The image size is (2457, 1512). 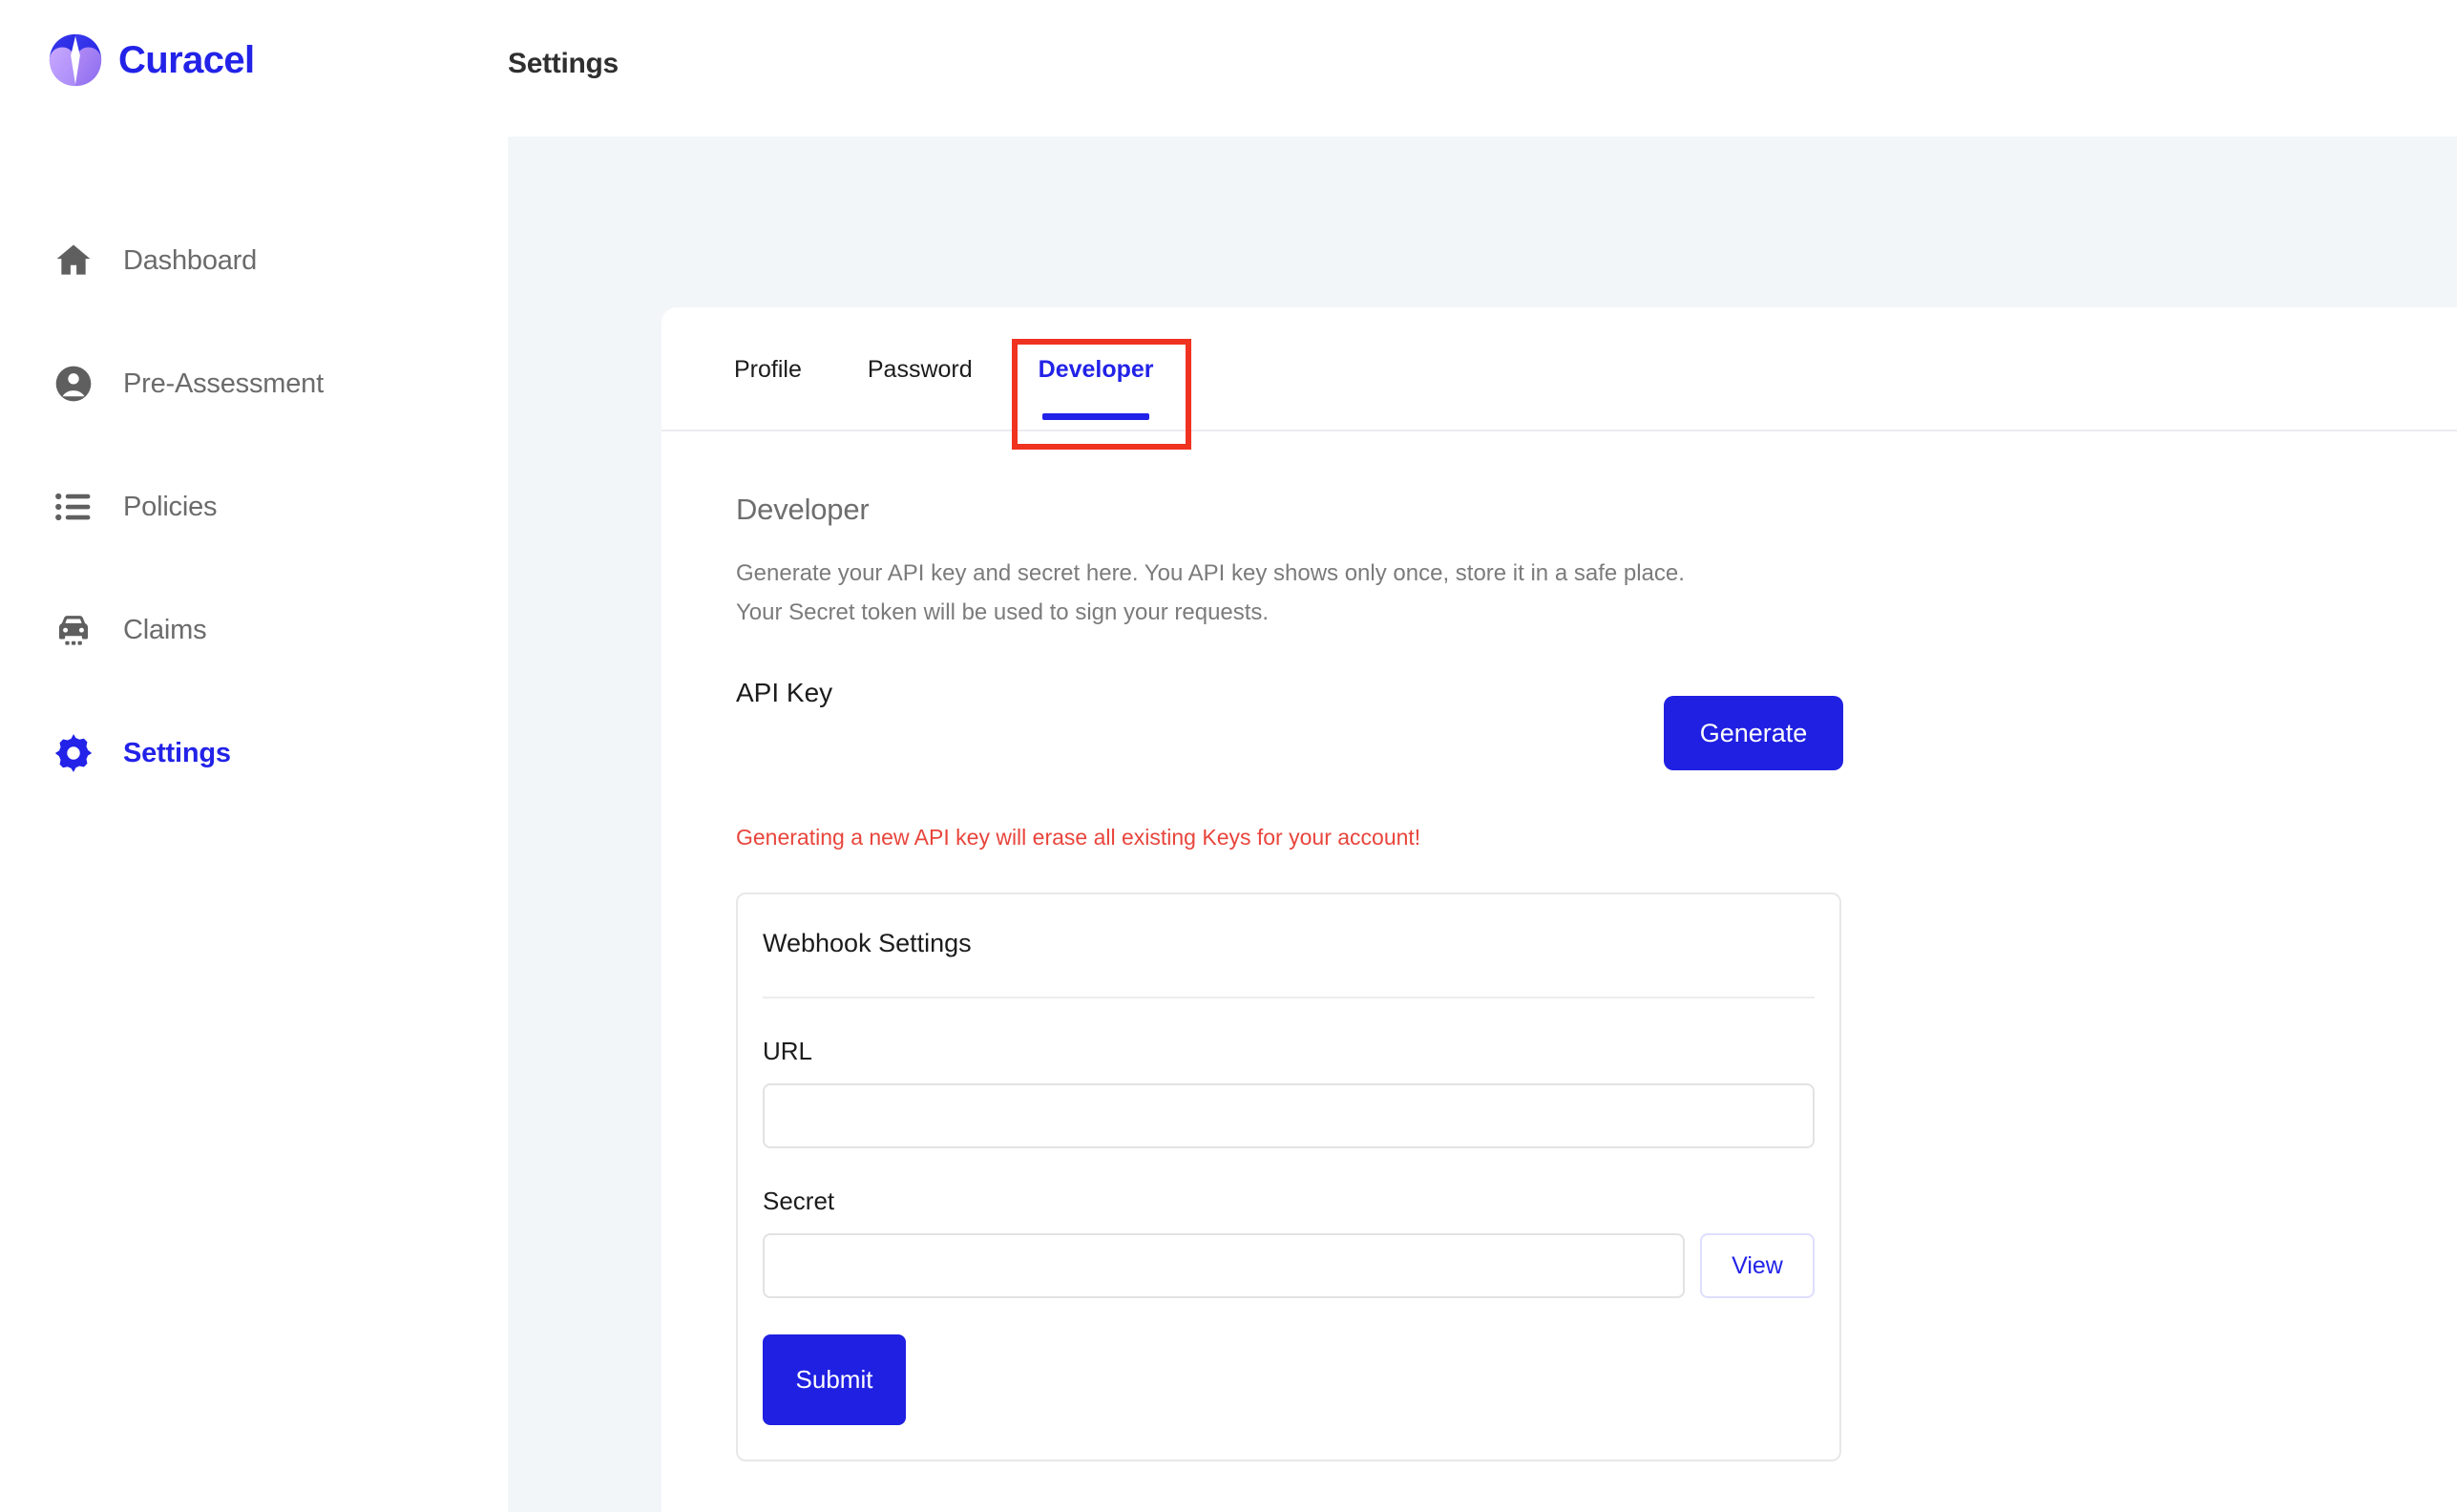 What do you see at coordinates (73, 384) in the screenshot?
I see `person-icon` at bounding box center [73, 384].